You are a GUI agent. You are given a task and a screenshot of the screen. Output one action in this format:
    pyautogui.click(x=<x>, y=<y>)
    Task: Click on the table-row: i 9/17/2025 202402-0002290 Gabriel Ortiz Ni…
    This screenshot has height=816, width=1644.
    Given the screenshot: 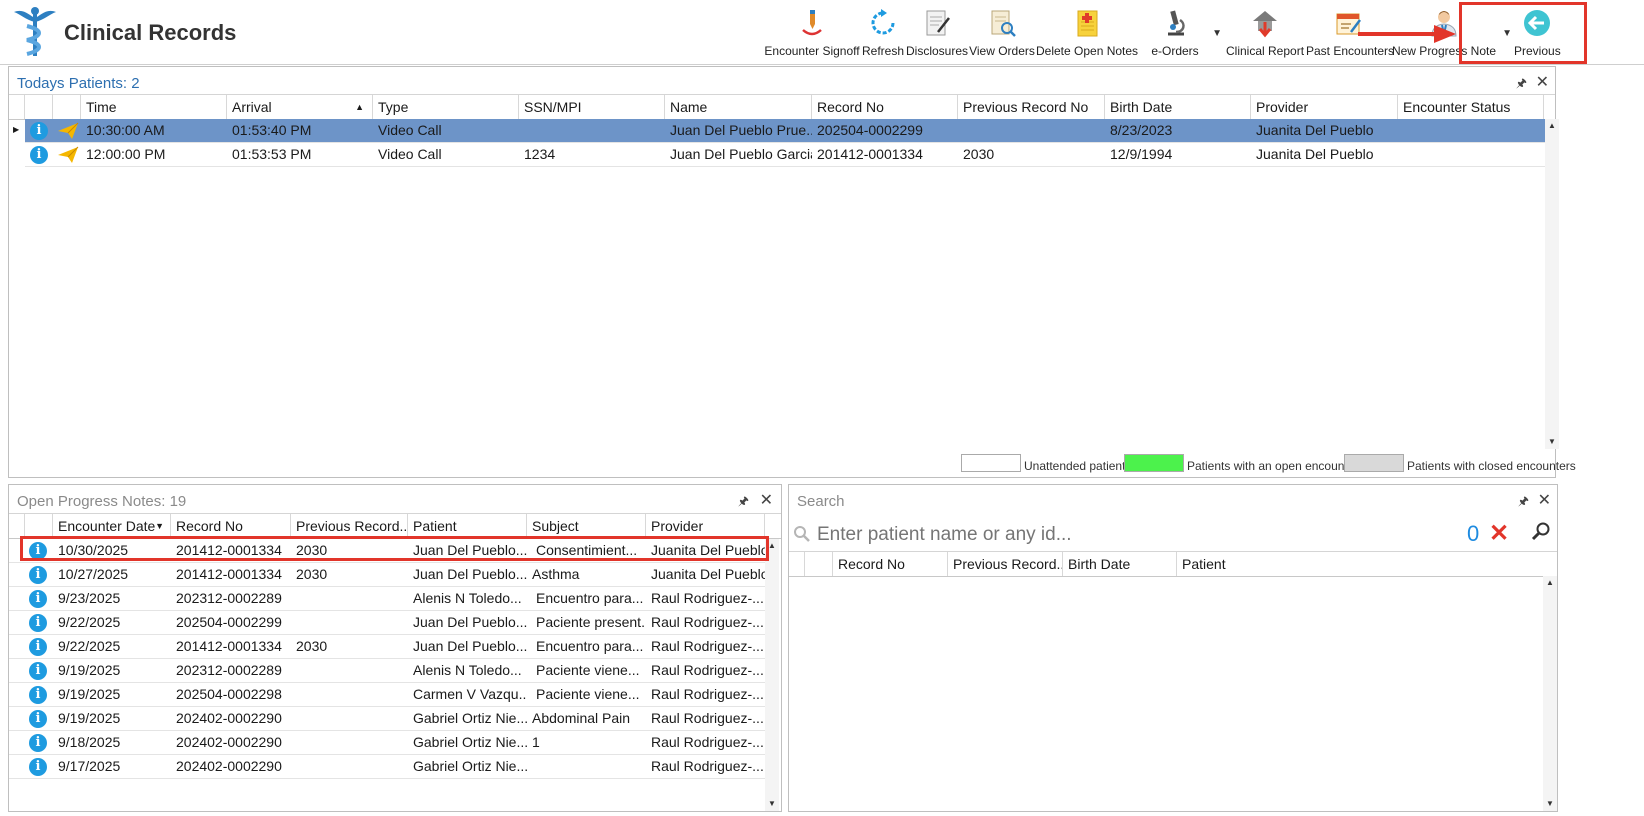 What is the action you would take?
    pyautogui.click(x=387, y=767)
    